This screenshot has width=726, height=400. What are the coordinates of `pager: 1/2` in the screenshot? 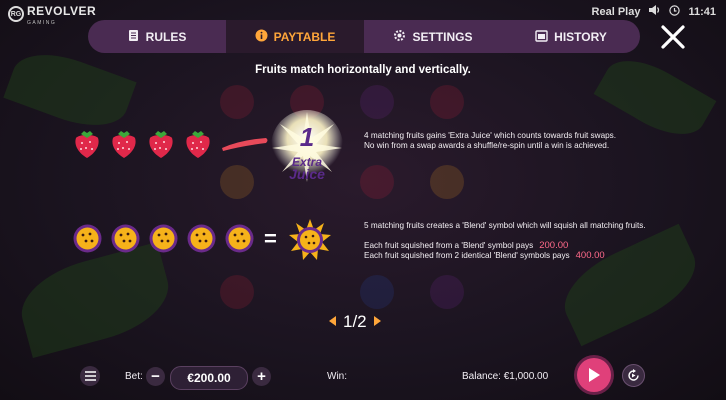 It's located at (355, 322).